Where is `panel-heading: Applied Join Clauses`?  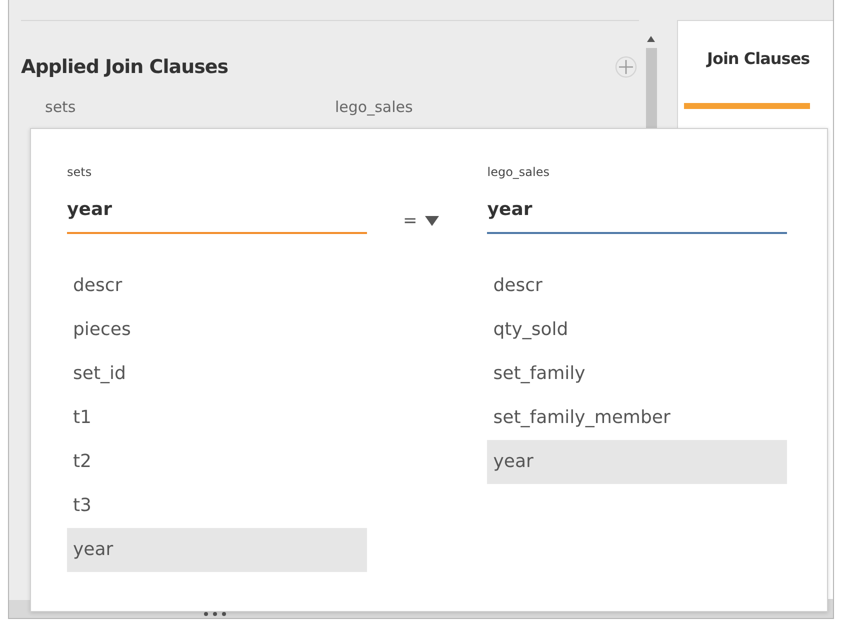 panel-heading: Applied Join Clauses is located at coordinates (124, 67).